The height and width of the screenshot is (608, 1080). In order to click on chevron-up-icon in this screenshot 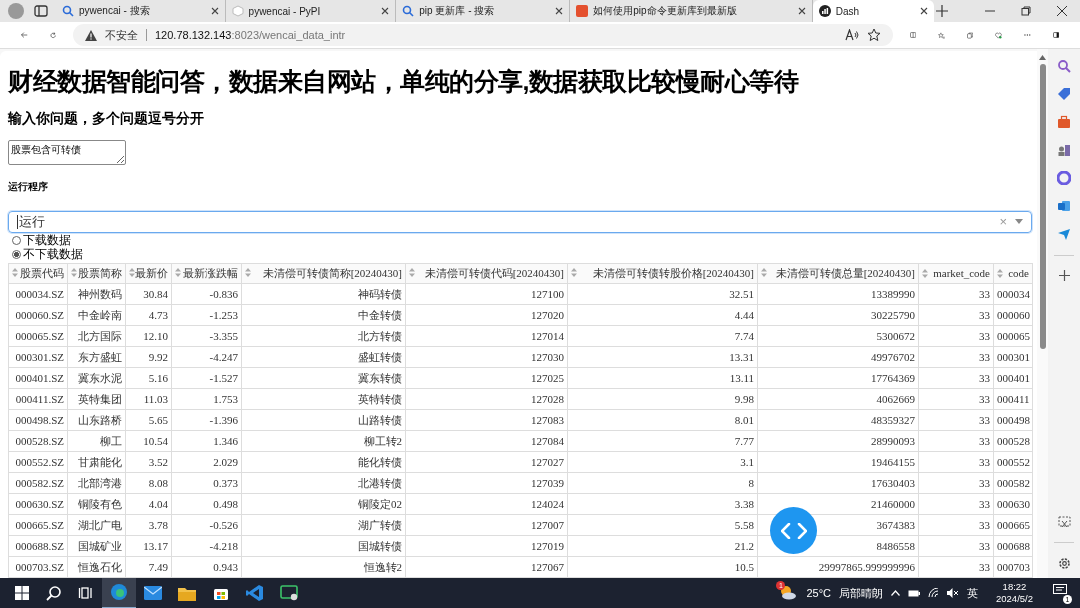, I will do `click(895, 593)`.